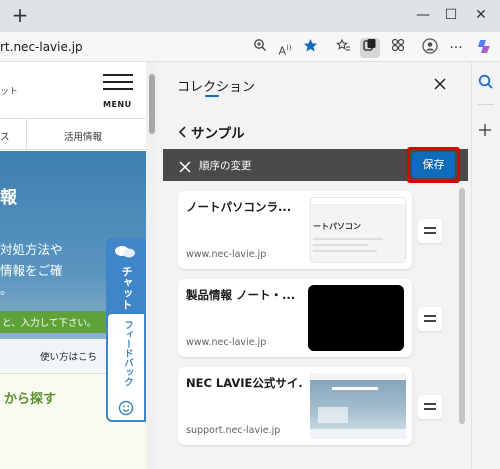 The height and width of the screenshot is (469, 500). What do you see at coordinates (233, 430) in the screenshot?
I see `item-site: support.nec-lavie.jp` at bounding box center [233, 430].